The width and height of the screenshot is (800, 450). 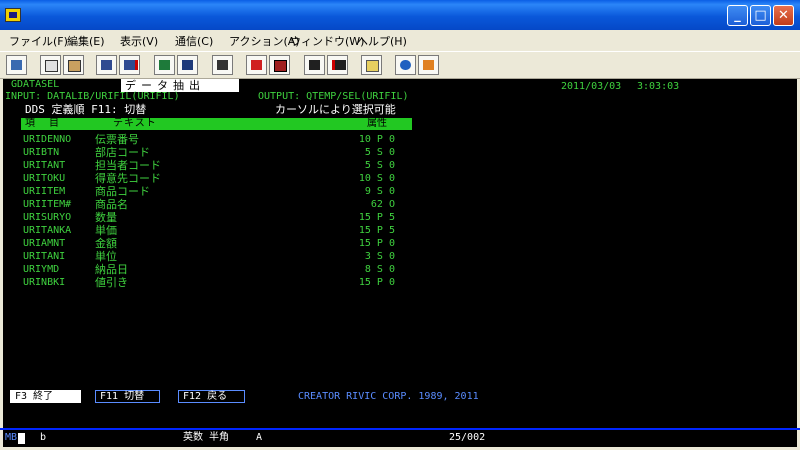 I want to click on field-attr: 10 S 0, so click(x=376, y=178).